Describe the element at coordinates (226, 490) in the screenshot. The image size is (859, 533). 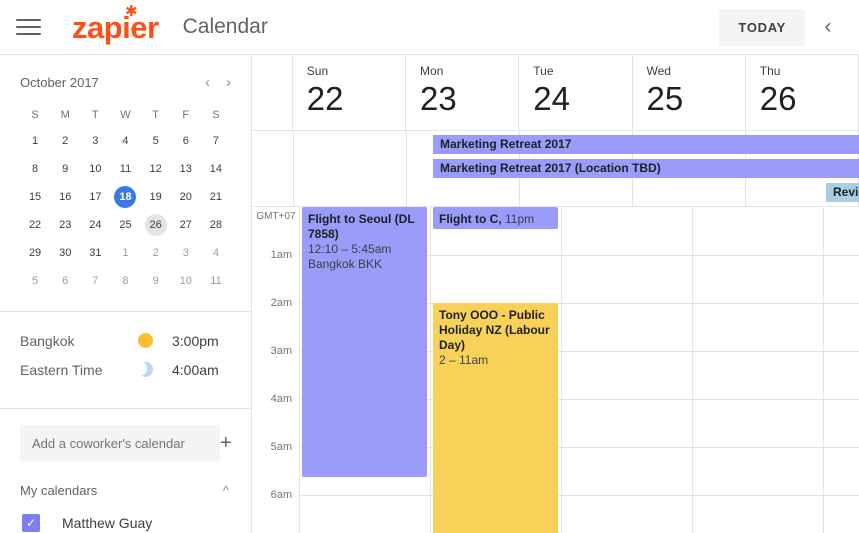
I see `chevron-up-icon: ^` at that location.